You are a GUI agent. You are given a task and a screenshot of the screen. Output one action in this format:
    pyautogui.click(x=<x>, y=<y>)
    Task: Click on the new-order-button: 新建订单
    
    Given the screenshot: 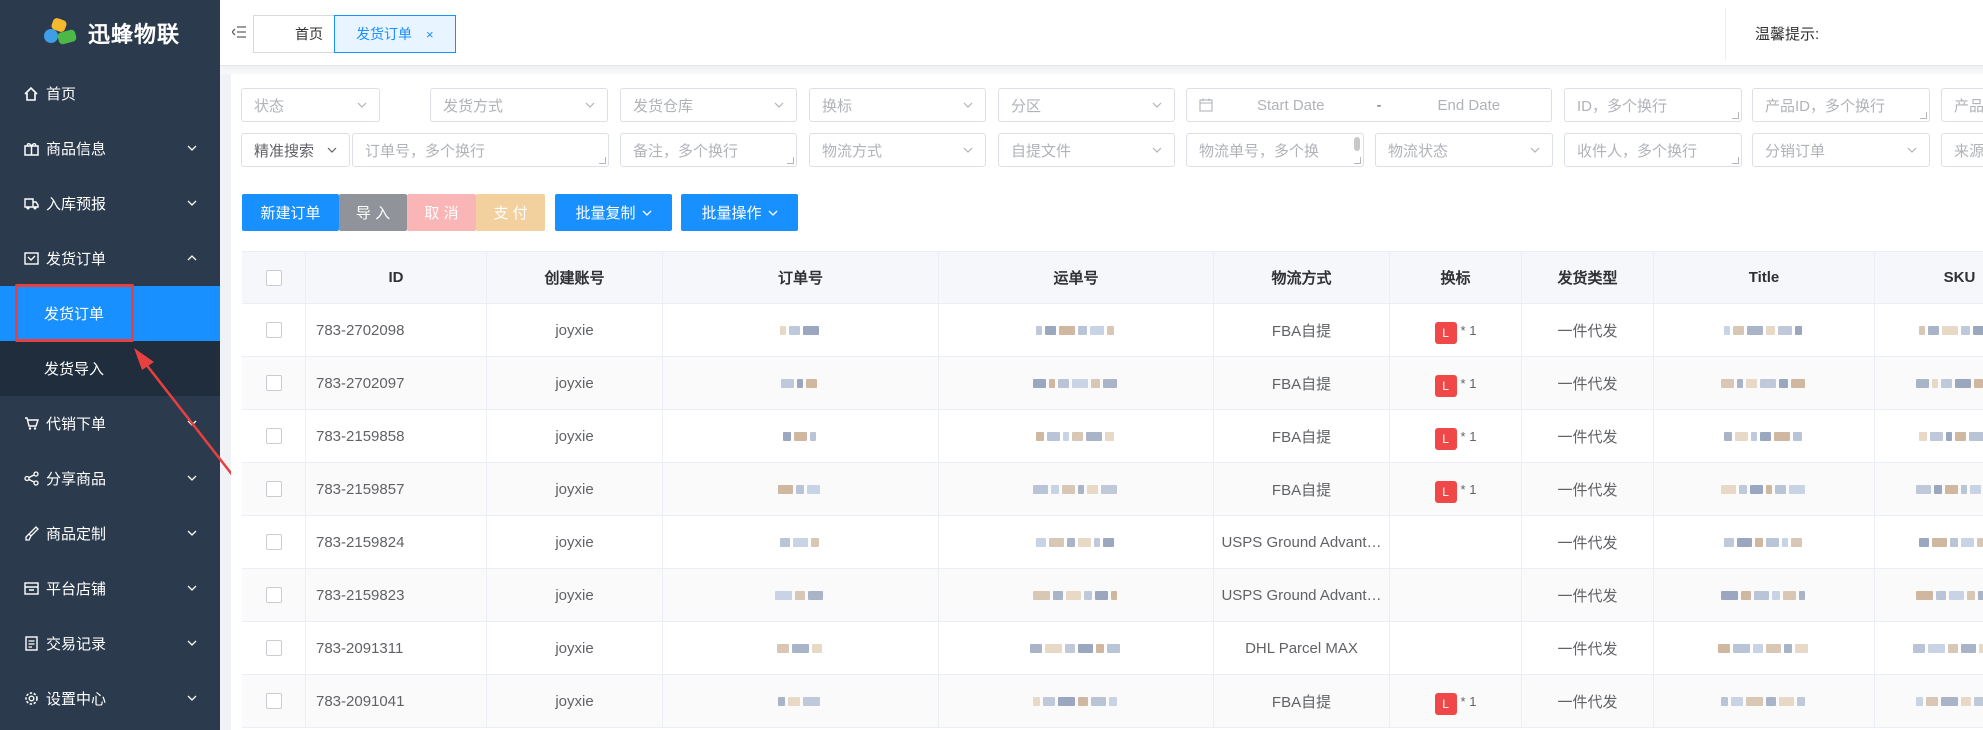 What is the action you would take?
    pyautogui.click(x=290, y=212)
    